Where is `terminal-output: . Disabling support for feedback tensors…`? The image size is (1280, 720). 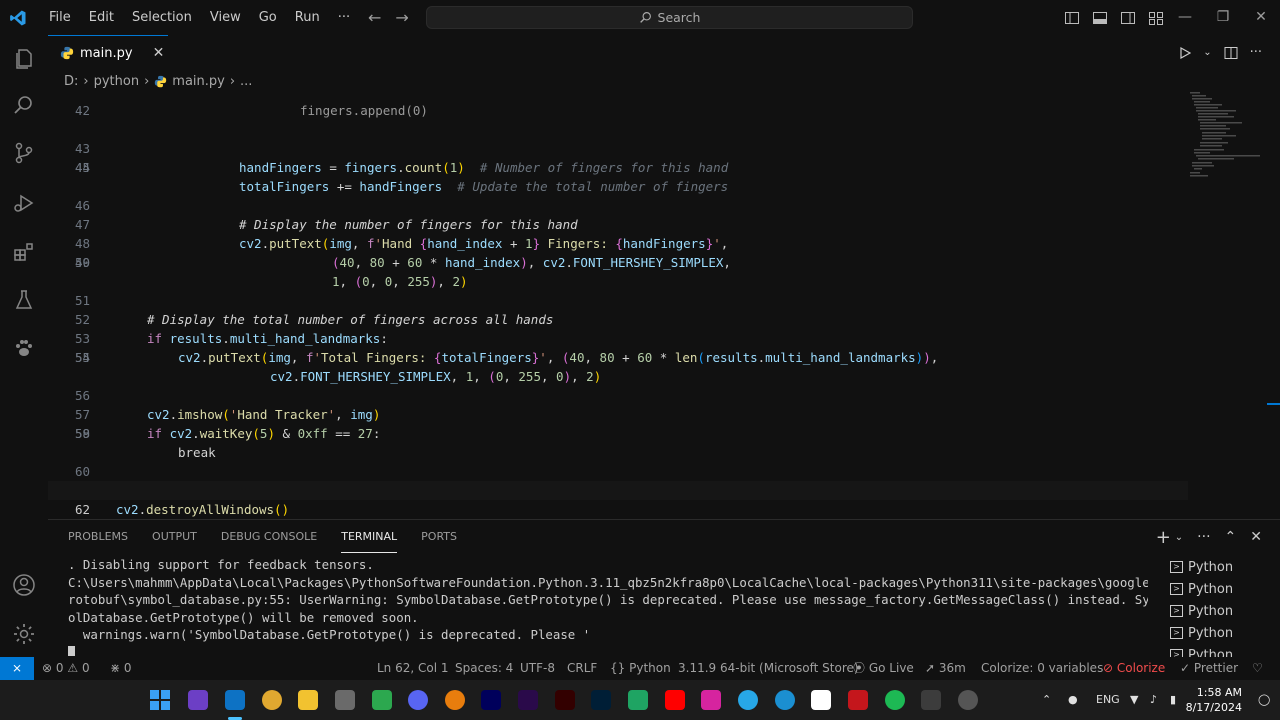
terminal-output: . Disabling support for feedback tensors… is located at coordinates (608, 606).